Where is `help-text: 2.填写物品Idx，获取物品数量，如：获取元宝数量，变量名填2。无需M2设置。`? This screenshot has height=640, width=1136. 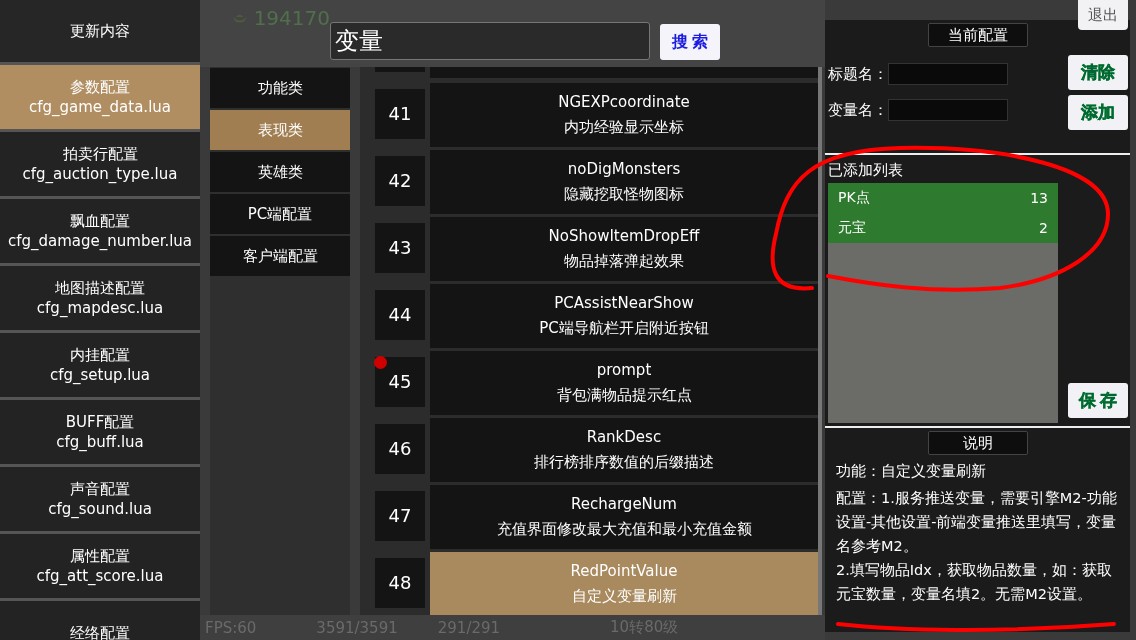
help-text: 2.填写物品Idx，获取物品数量，如：获取元宝数量，变量名填2。无需M2设置。 is located at coordinates (974, 582).